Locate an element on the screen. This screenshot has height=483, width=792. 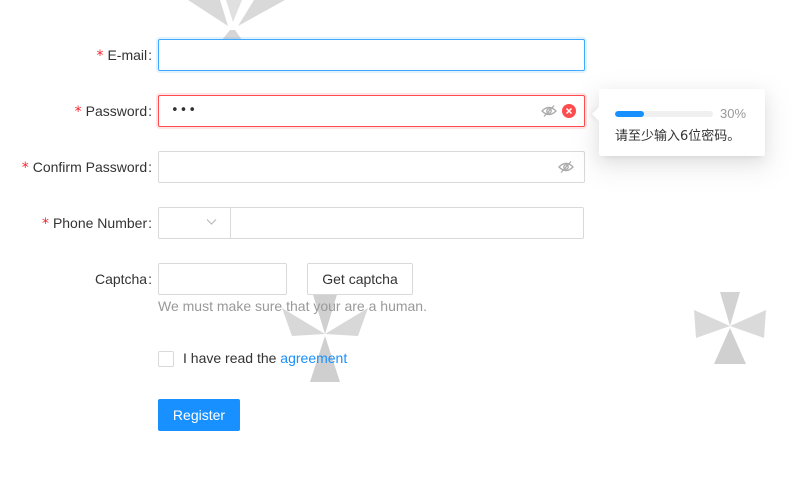
strength-progress-bar is located at coordinates (664, 114).